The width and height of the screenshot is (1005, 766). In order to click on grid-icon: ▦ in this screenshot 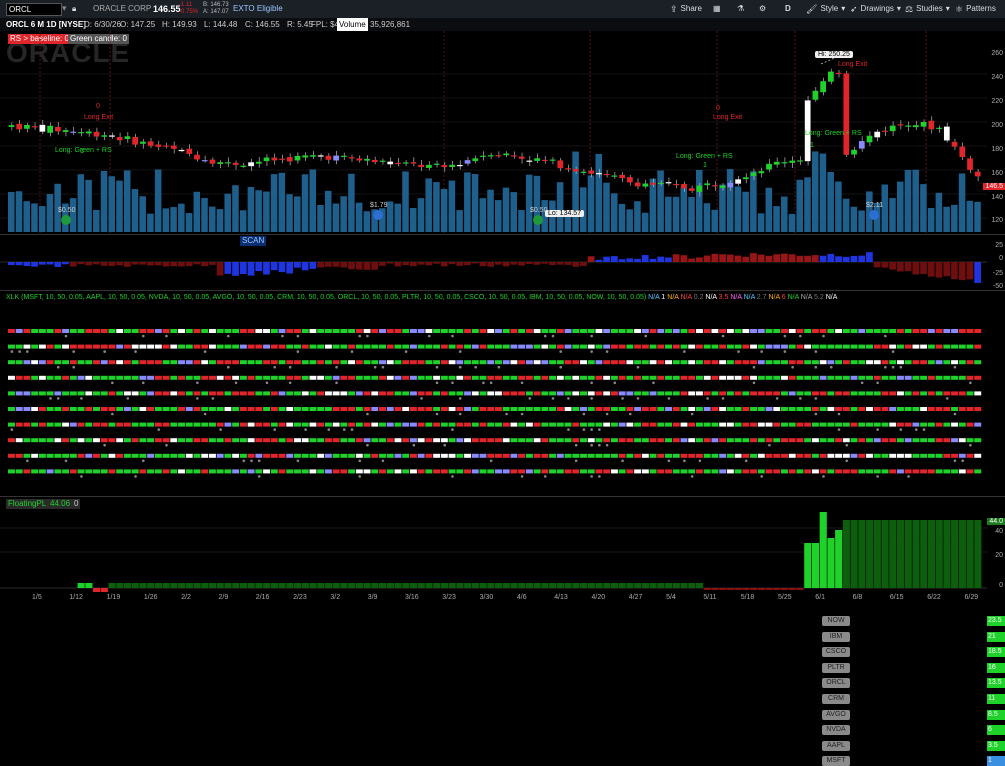, I will do `click(717, 9)`.